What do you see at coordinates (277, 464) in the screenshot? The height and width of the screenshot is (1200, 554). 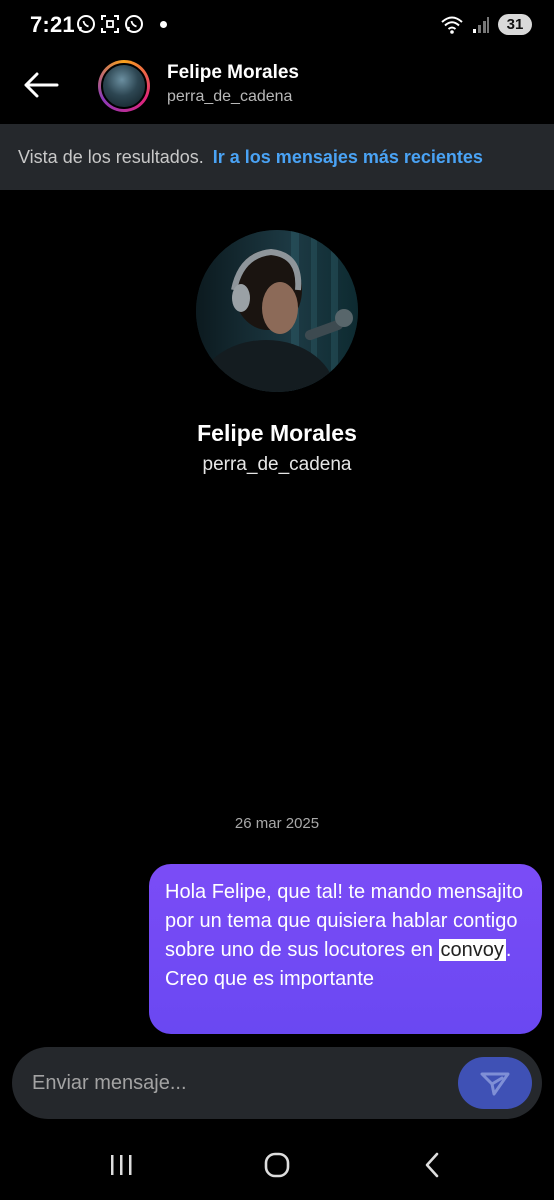 I see `profile-username: perra_de_cadena` at bounding box center [277, 464].